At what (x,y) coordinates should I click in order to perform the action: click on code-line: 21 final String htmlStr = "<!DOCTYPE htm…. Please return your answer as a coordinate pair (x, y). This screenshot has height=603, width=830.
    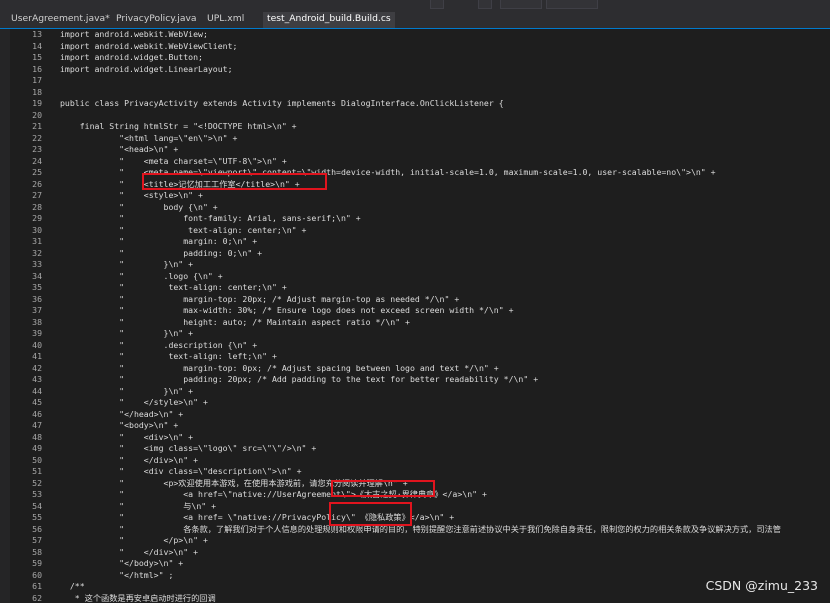
    Looking at the image, I should click on (415, 127).